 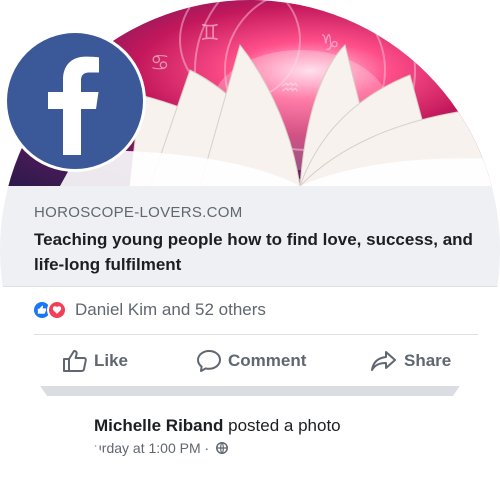 I want to click on post-meta: urday at 1:00 PM ·, so click(x=161, y=448).